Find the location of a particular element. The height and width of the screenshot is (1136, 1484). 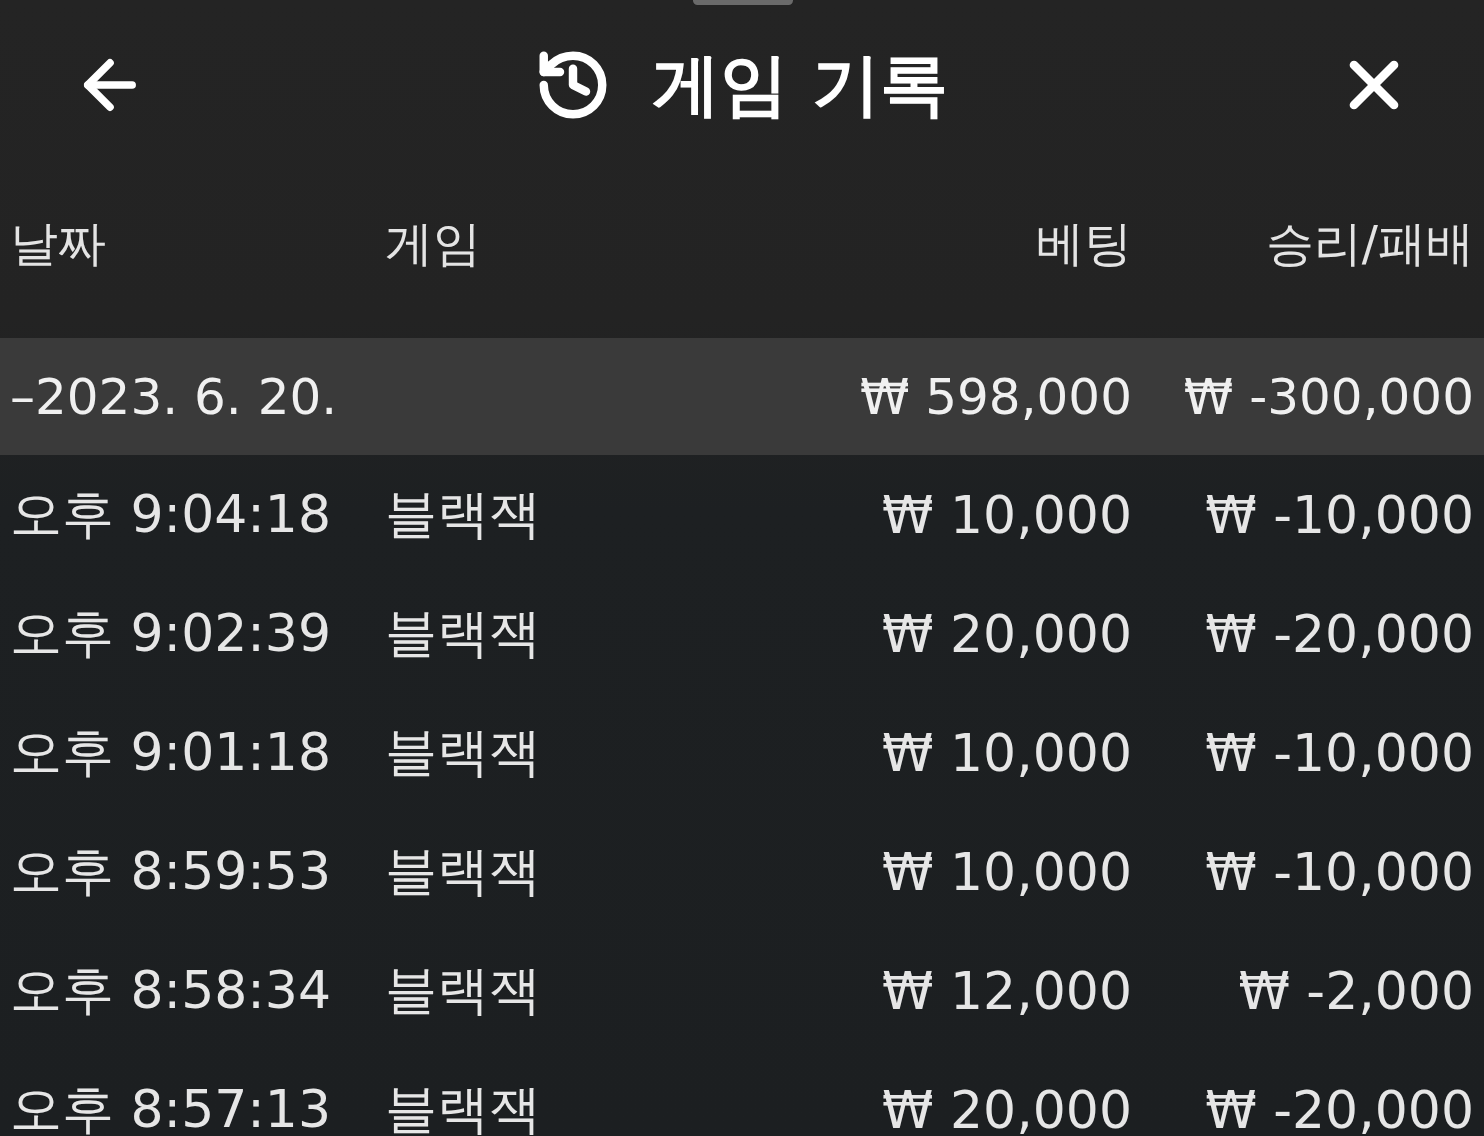

time-cell-text: 오후 9:02:39 is located at coordinates (171, 633).